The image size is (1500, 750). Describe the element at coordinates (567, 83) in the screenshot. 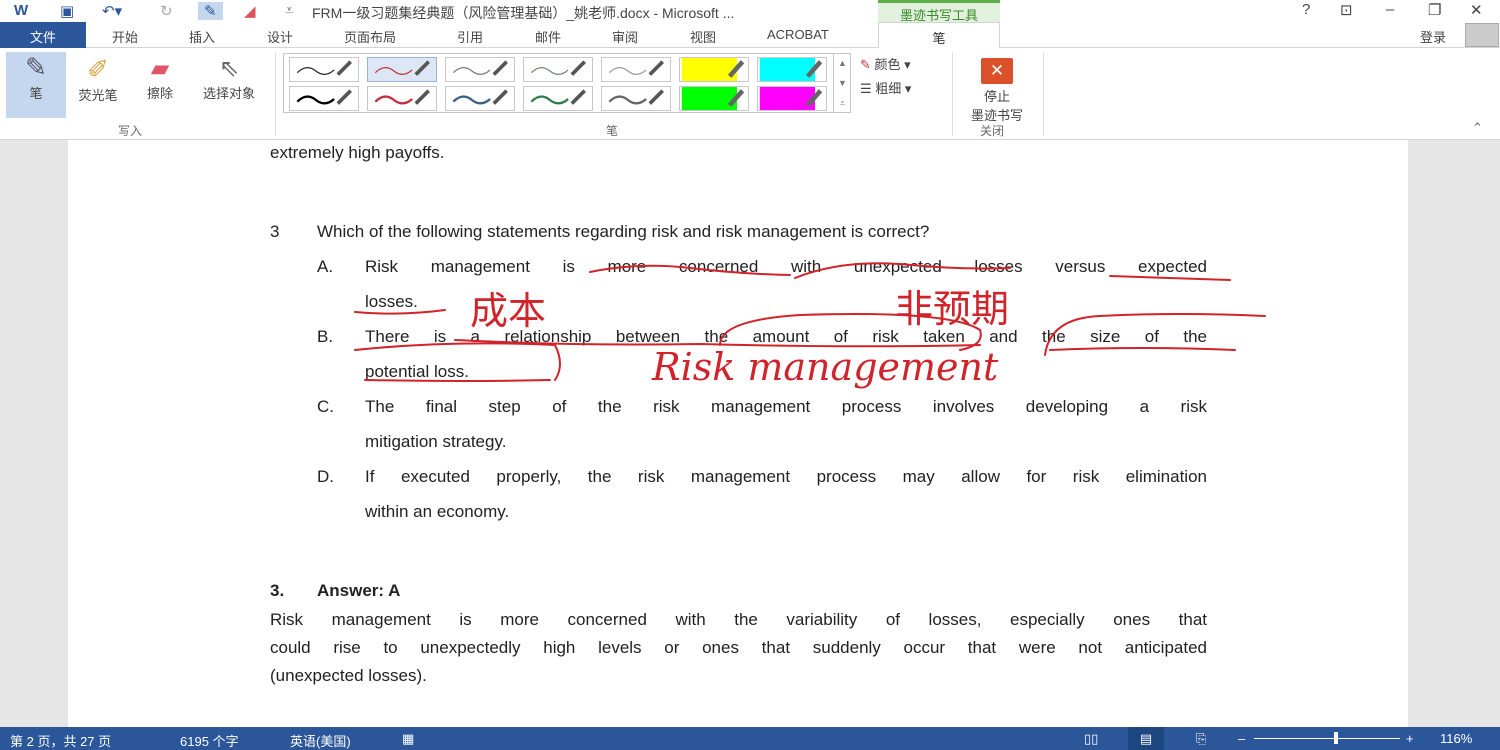

I see `pen-gallery` at that location.